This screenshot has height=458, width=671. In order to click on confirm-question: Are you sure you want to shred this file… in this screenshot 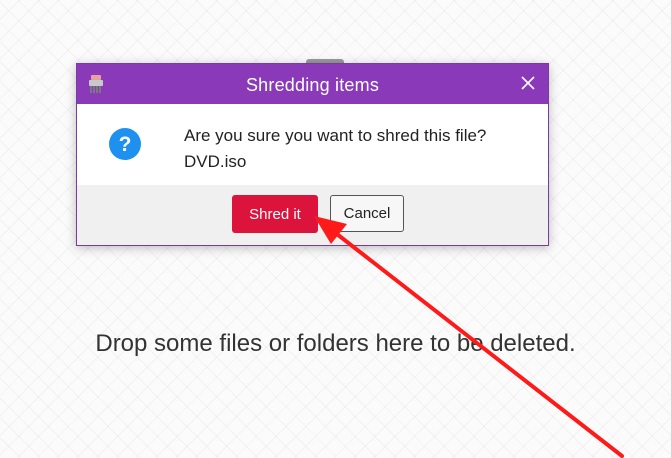, I will do `click(335, 135)`.